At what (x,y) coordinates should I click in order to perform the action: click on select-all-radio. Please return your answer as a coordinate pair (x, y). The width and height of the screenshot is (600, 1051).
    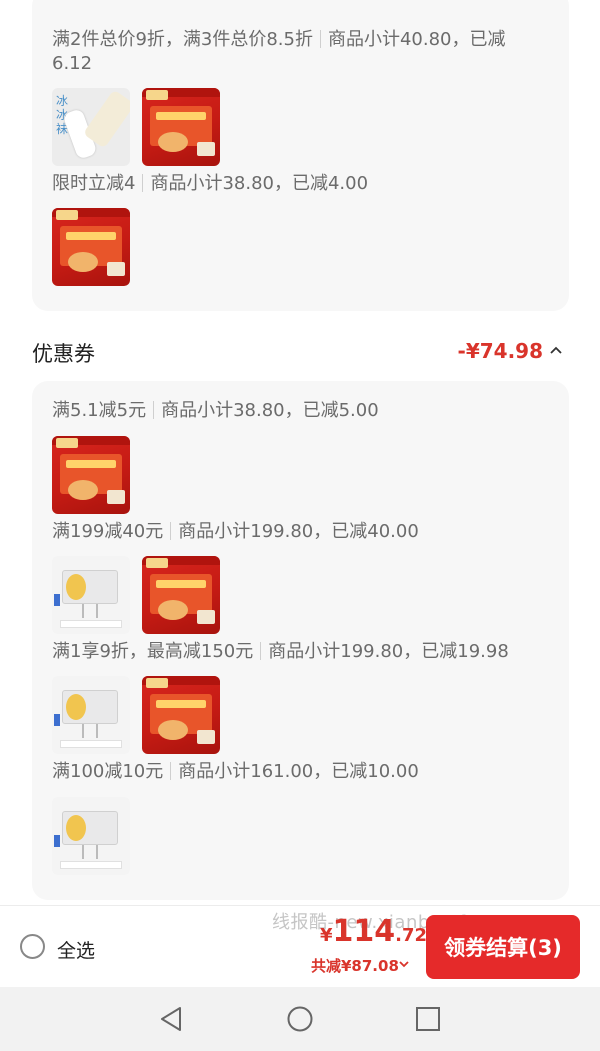
    Looking at the image, I should click on (32, 946).